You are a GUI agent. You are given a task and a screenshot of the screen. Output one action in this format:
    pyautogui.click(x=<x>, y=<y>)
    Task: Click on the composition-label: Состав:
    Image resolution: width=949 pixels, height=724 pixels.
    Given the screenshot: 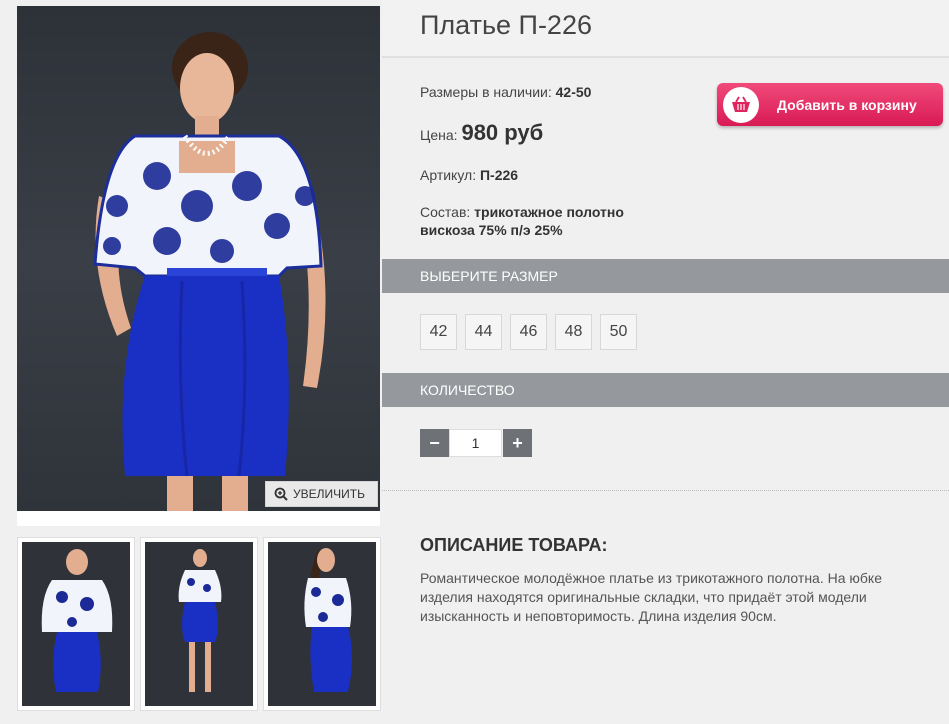 What is the action you would take?
    pyautogui.click(x=445, y=212)
    